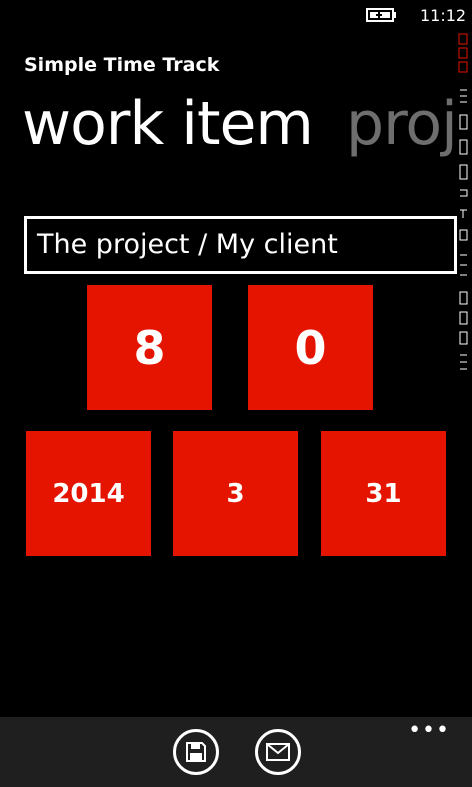 This screenshot has height=787, width=472. I want to click on day-tile: 31, so click(383, 493).